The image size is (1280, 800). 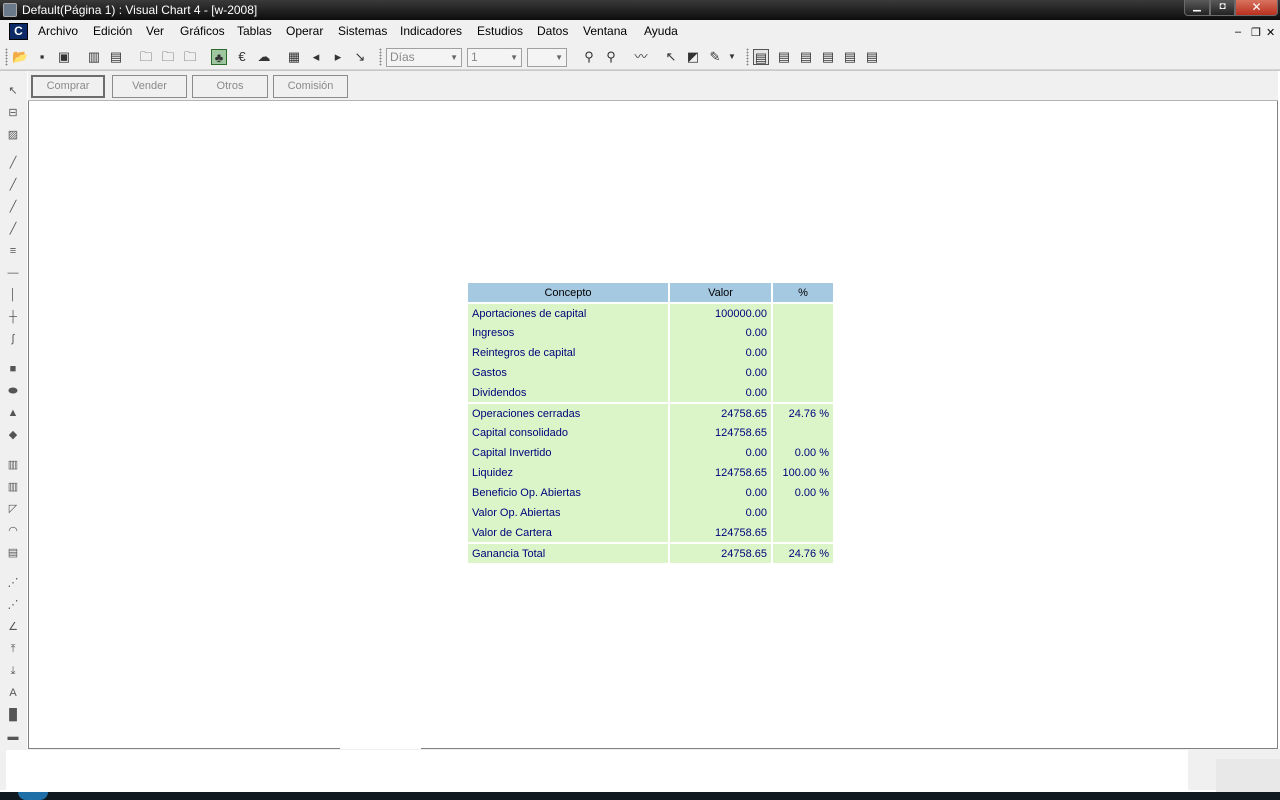 I want to click on save-icon: ▪, so click(x=42, y=57).